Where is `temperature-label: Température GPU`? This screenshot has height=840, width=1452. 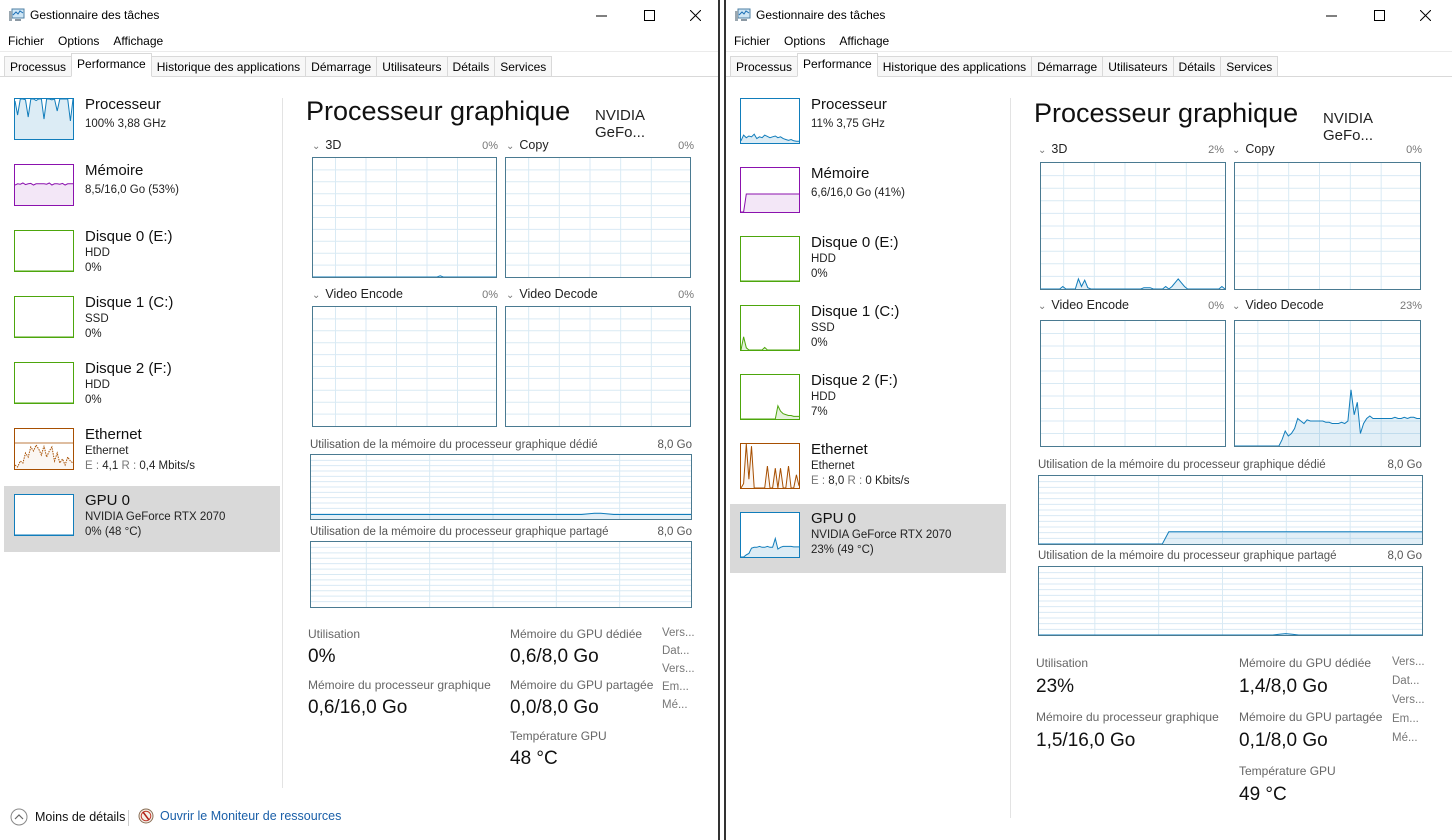
temperature-label: Température GPU is located at coordinates (1287, 771).